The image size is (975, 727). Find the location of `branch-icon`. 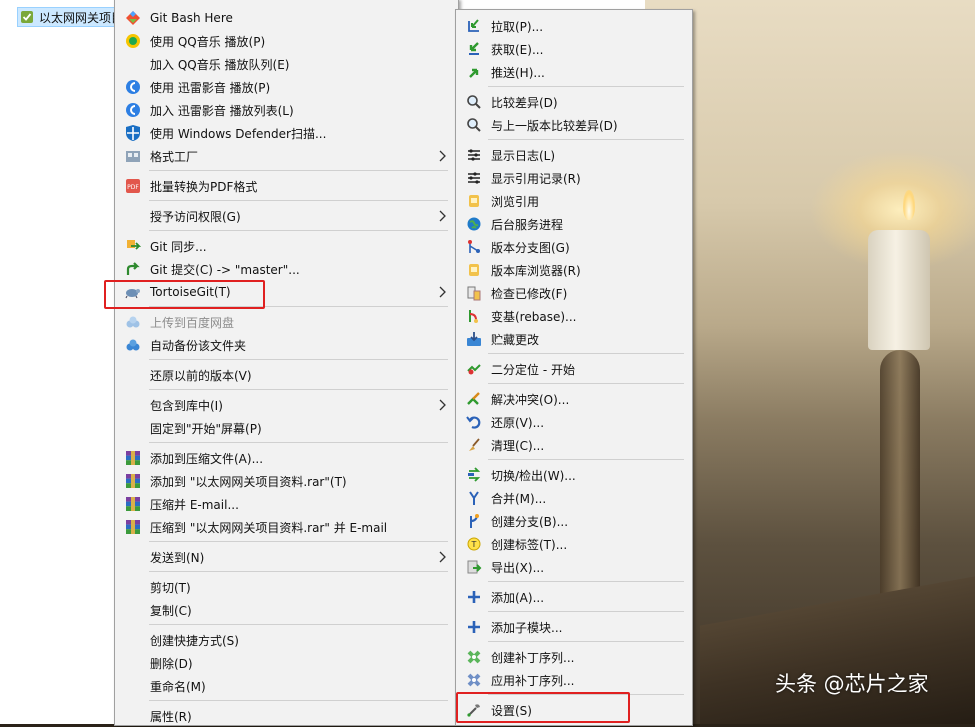

branch-icon is located at coordinates (474, 521).